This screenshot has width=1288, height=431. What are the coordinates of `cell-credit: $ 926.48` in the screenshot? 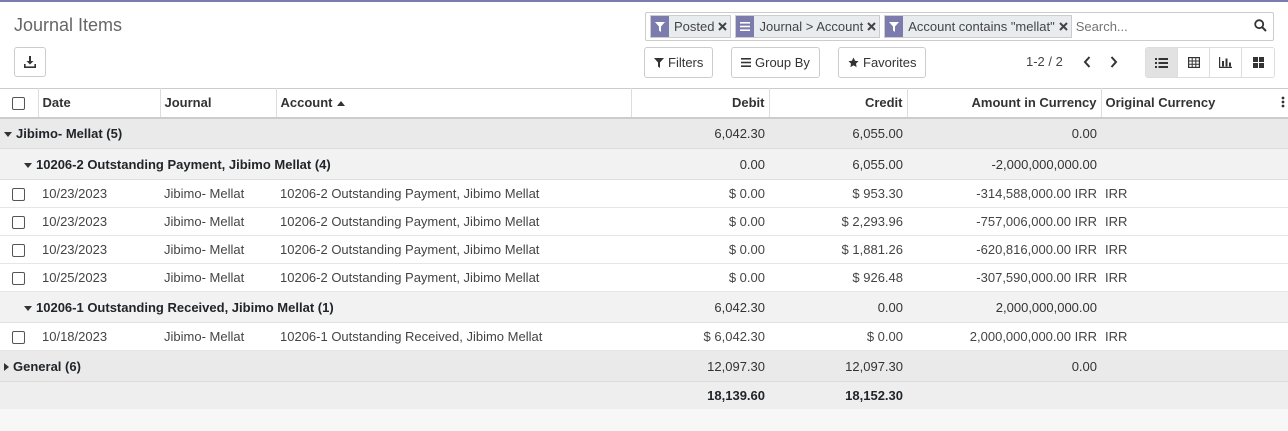 It's located at (838, 277).